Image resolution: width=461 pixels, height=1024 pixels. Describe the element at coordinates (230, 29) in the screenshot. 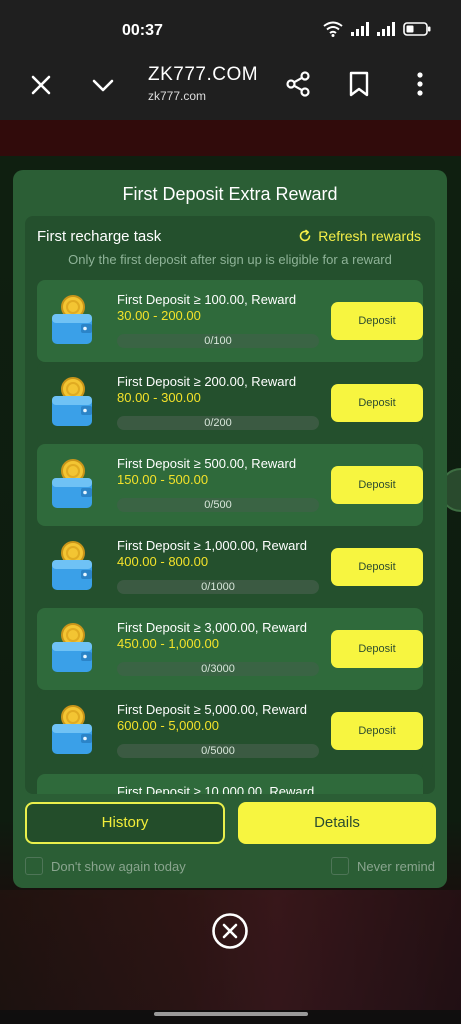

I see `status-bar: 00:37` at that location.